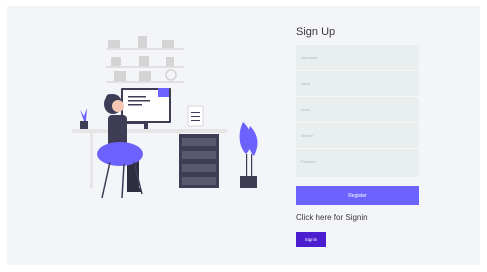  Describe the element at coordinates (134, 190) in the screenshot. I see `person-shoe` at that location.